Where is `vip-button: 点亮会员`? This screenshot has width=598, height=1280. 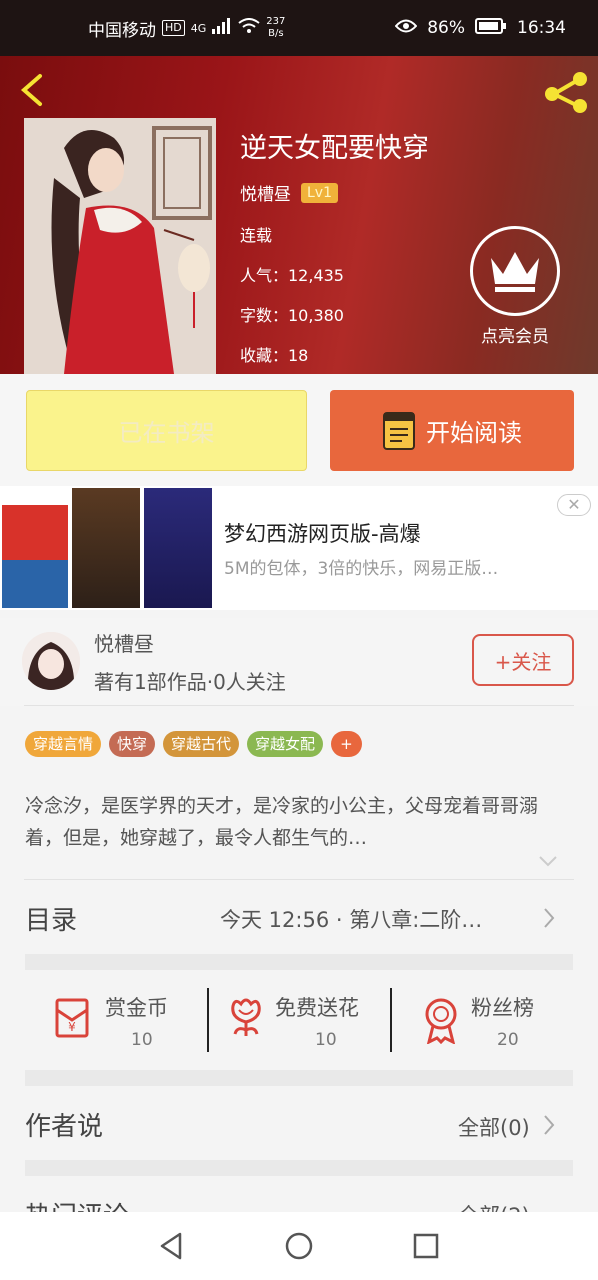 vip-button: 点亮会员 is located at coordinates (515, 286).